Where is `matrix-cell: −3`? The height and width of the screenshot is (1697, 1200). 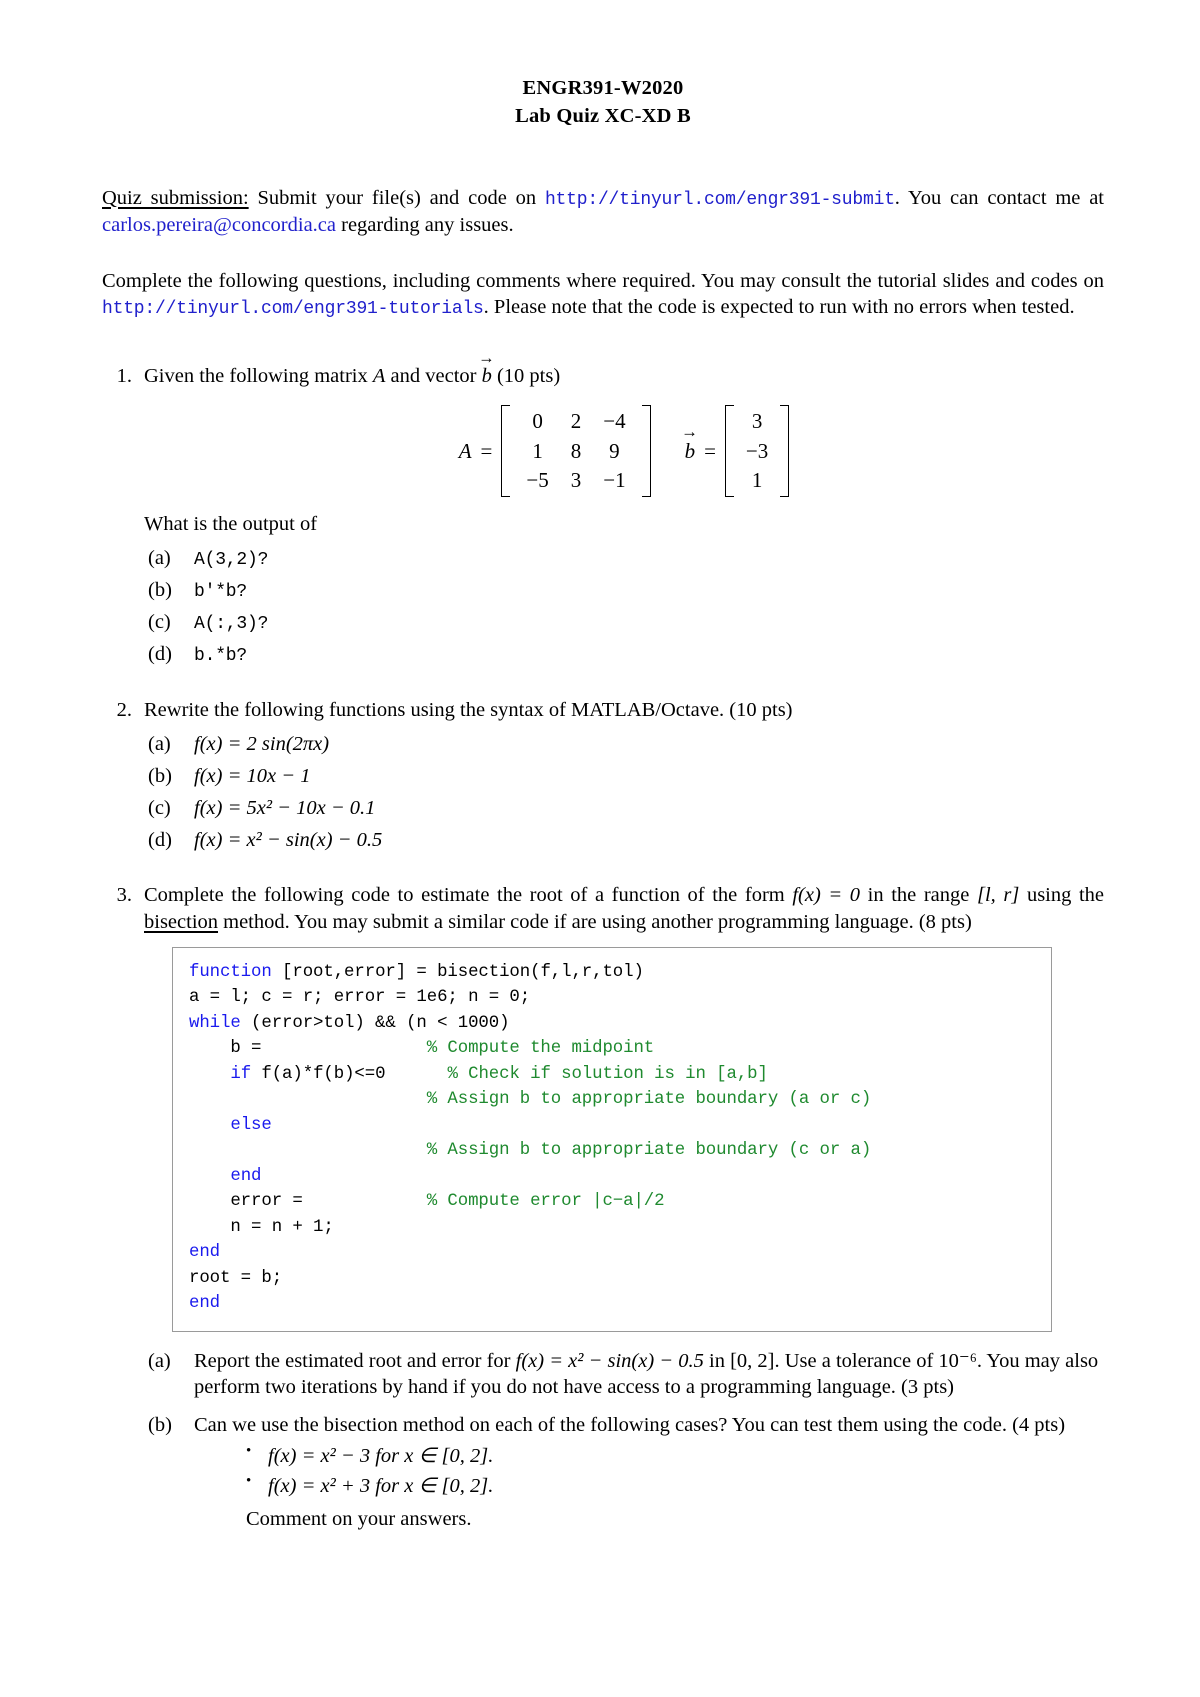 matrix-cell: −3 is located at coordinates (757, 450).